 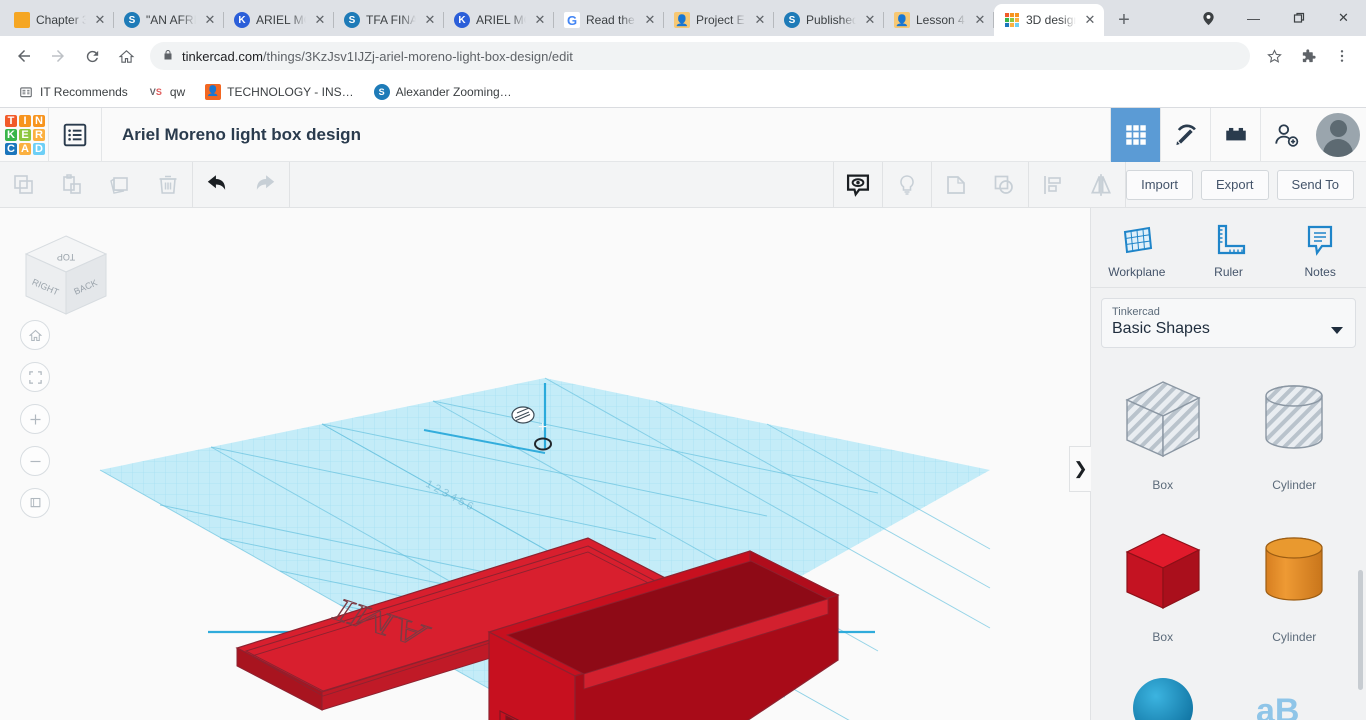 I want to click on workplane-tool: Workplane, so click(x=1137, y=250).